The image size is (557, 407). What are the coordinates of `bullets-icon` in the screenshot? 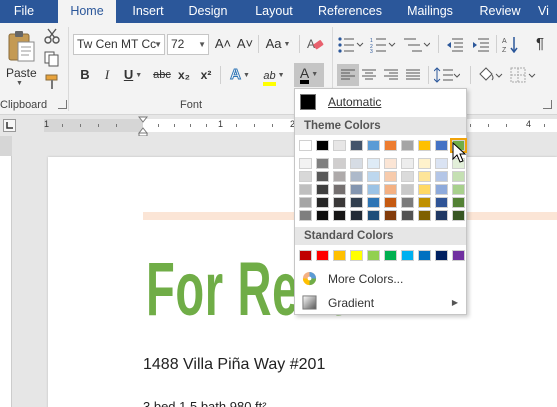 It's located at (351, 45).